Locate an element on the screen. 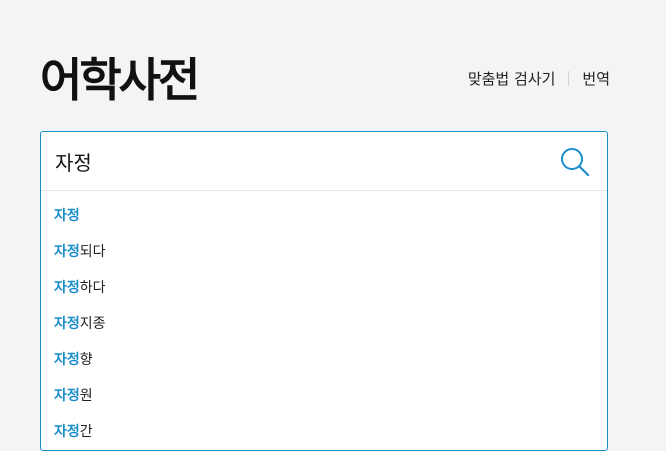  logo: 어학사전 is located at coordinates (120, 80).